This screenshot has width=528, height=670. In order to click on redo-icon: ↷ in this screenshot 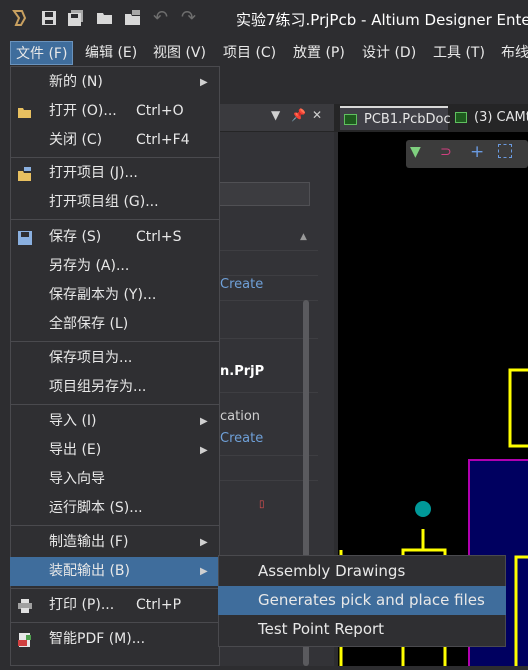, I will do `click(188, 17)`.